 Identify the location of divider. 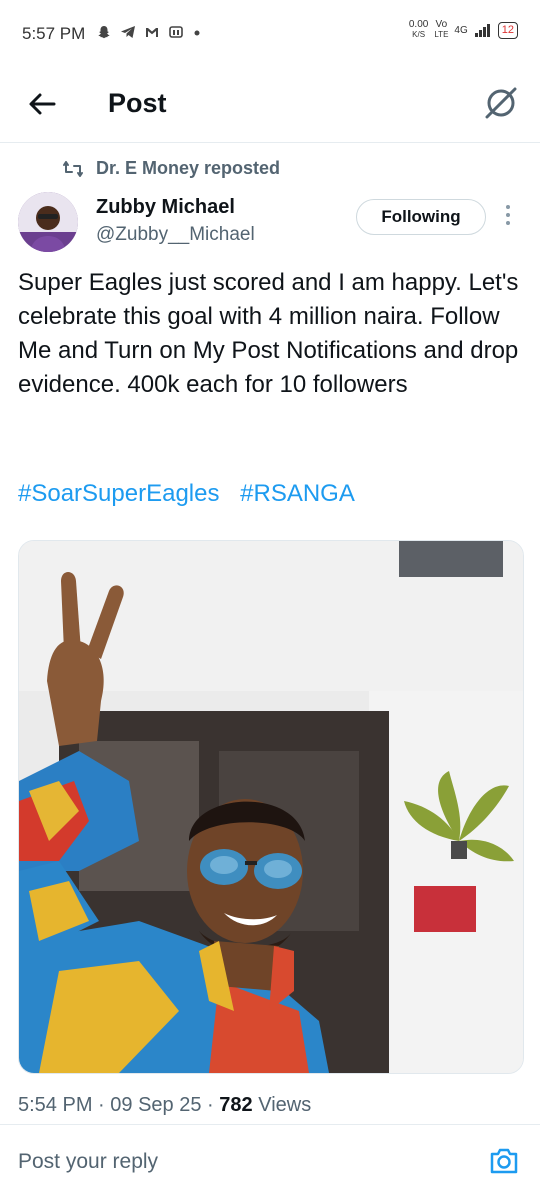
(270, 1124).